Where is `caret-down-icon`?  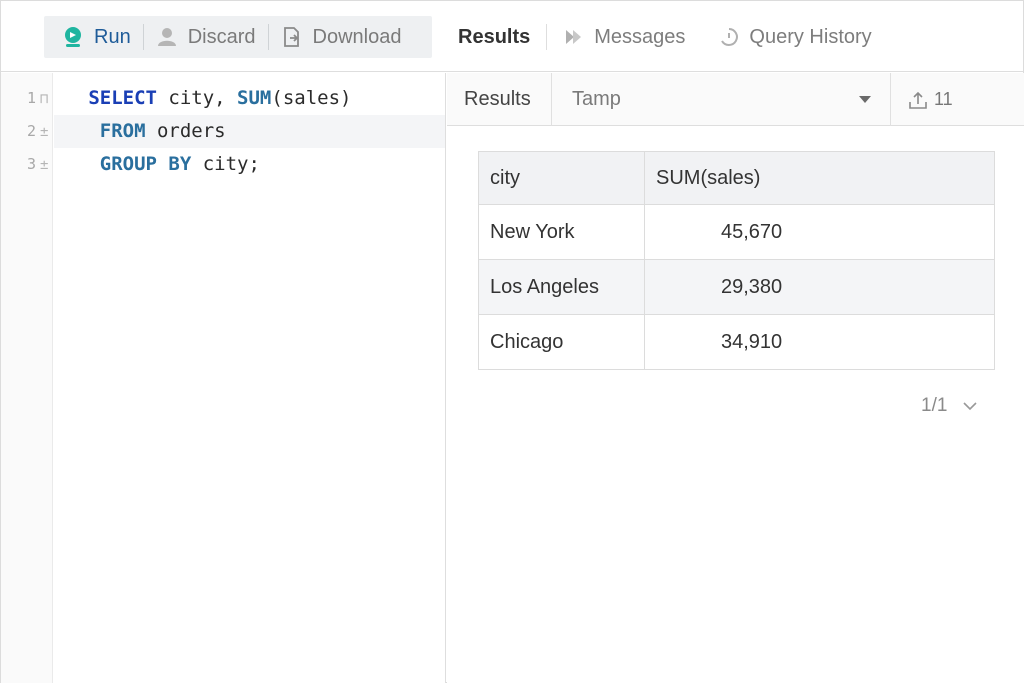
caret-down-icon is located at coordinates (865, 99).